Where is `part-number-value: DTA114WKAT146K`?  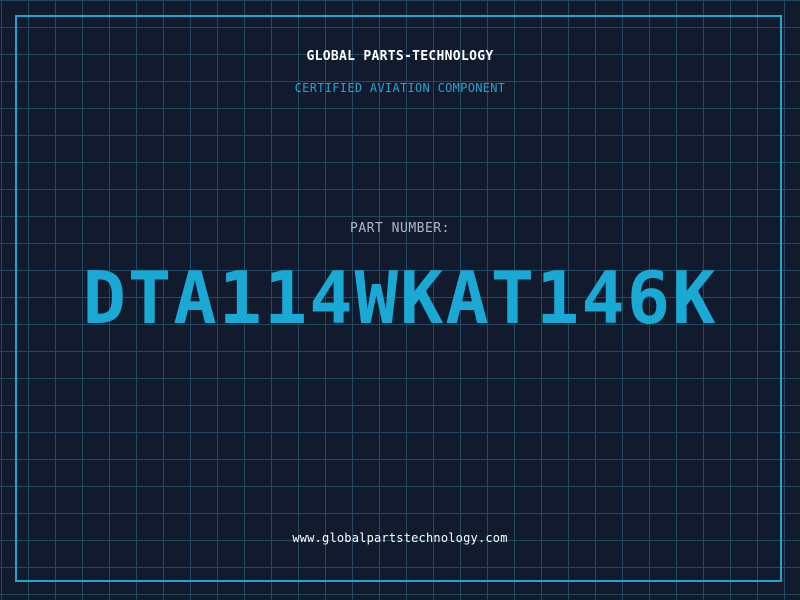
part-number-value: DTA114WKAT146K is located at coordinates (400, 298).